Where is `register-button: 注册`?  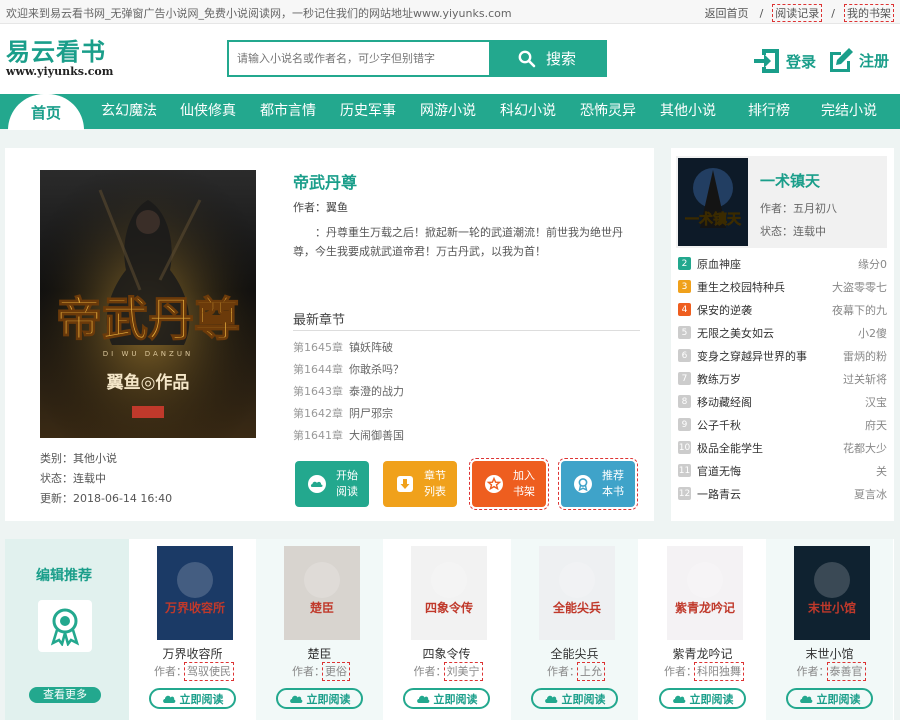
register-button: 注册 is located at coordinates (858, 60).